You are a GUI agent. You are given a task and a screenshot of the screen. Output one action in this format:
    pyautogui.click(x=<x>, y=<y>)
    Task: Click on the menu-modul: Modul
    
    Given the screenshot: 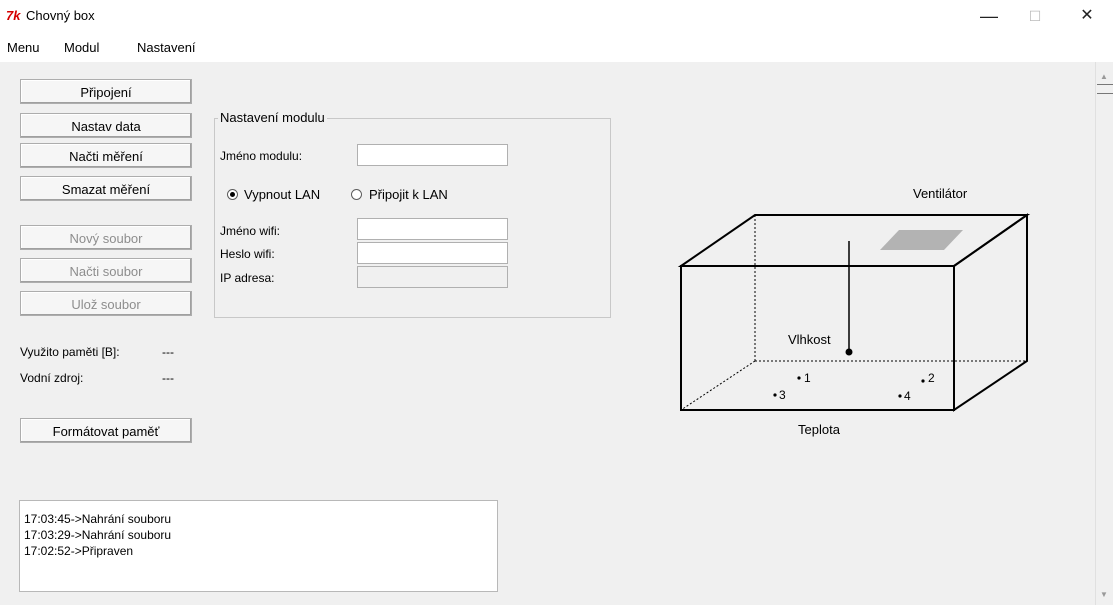 What is the action you would take?
    pyautogui.click(x=81, y=47)
    